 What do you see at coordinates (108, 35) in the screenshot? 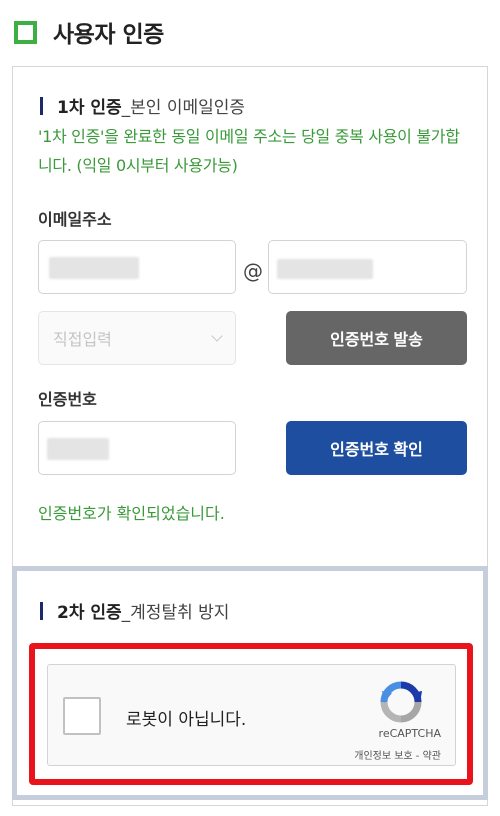
I see `page-title: 사용자 인증` at bounding box center [108, 35].